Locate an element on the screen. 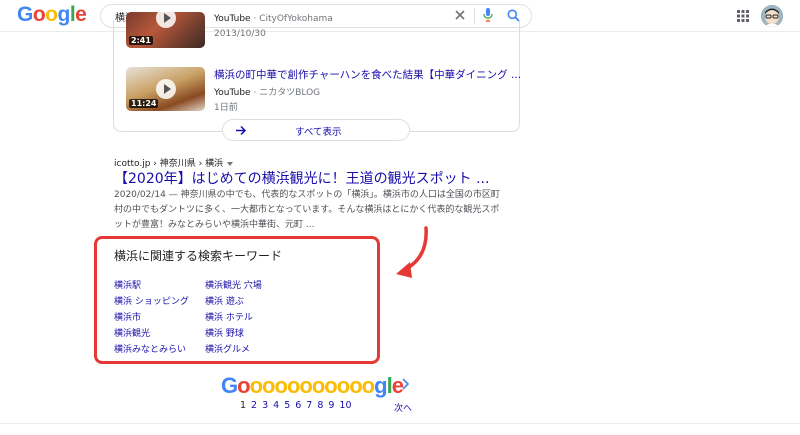 This screenshot has width=800, height=435. page-number-link: 3 is located at coordinates (265, 405).